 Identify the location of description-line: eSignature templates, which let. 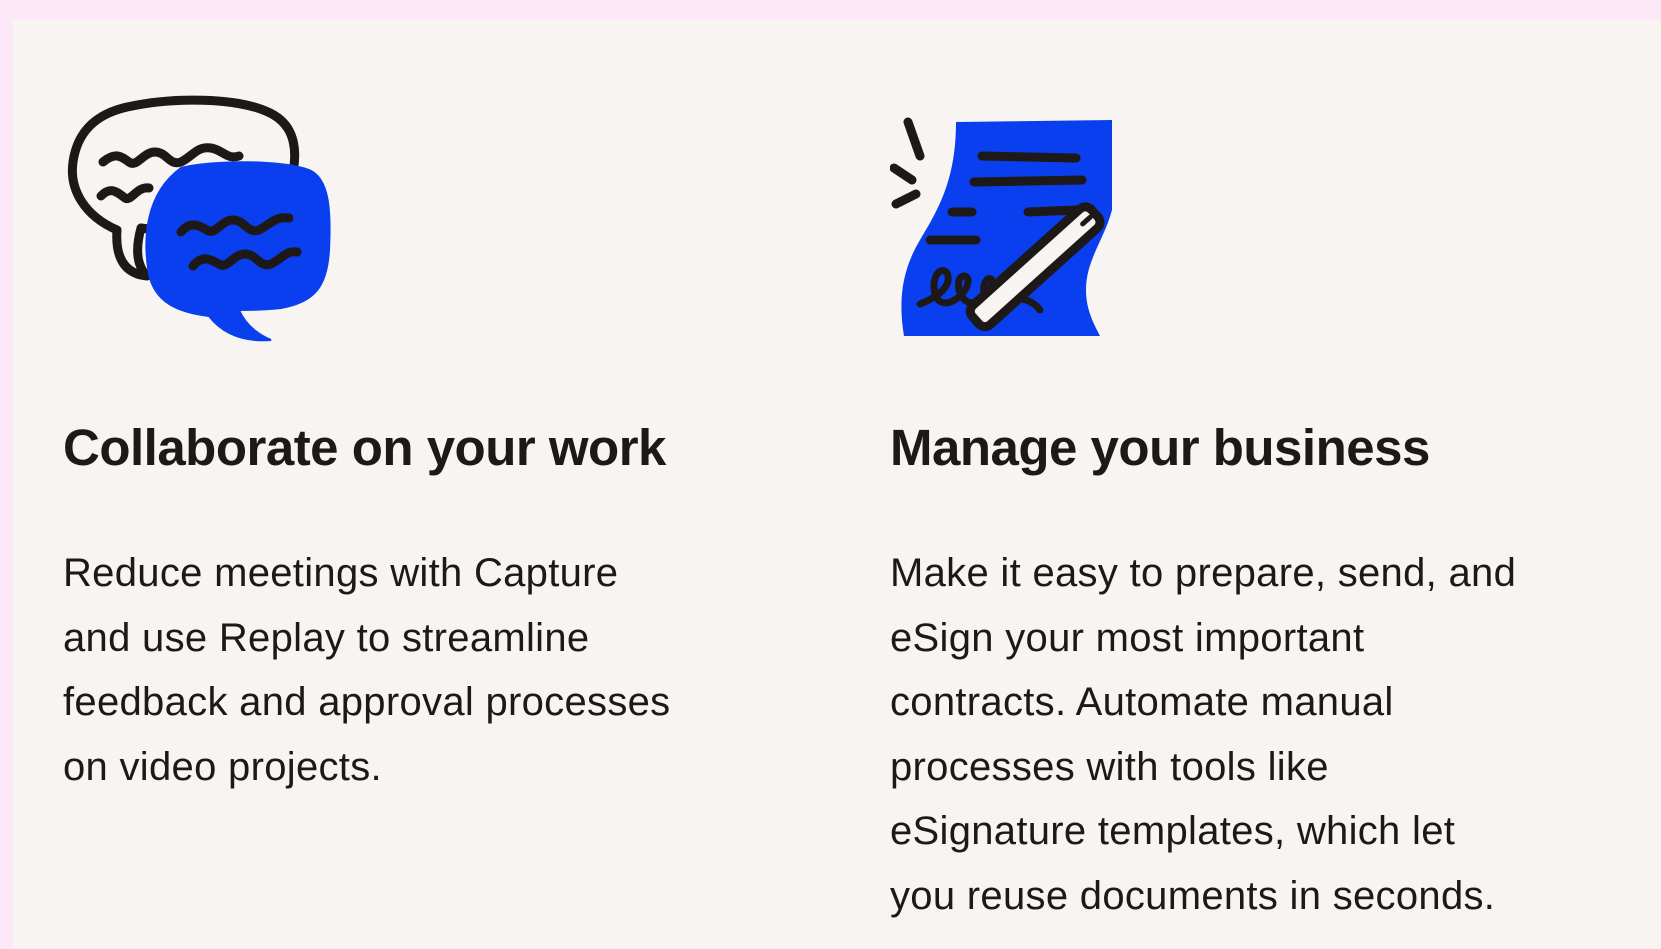
(1173, 831).